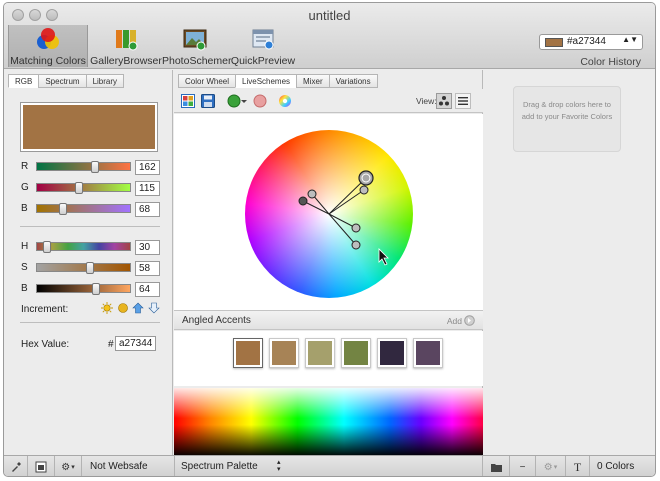 The height and width of the screenshot is (481, 660). Describe the element at coordinates (238, 101) in the screenshot. I see `add-scheme-menu-icon` at that location.